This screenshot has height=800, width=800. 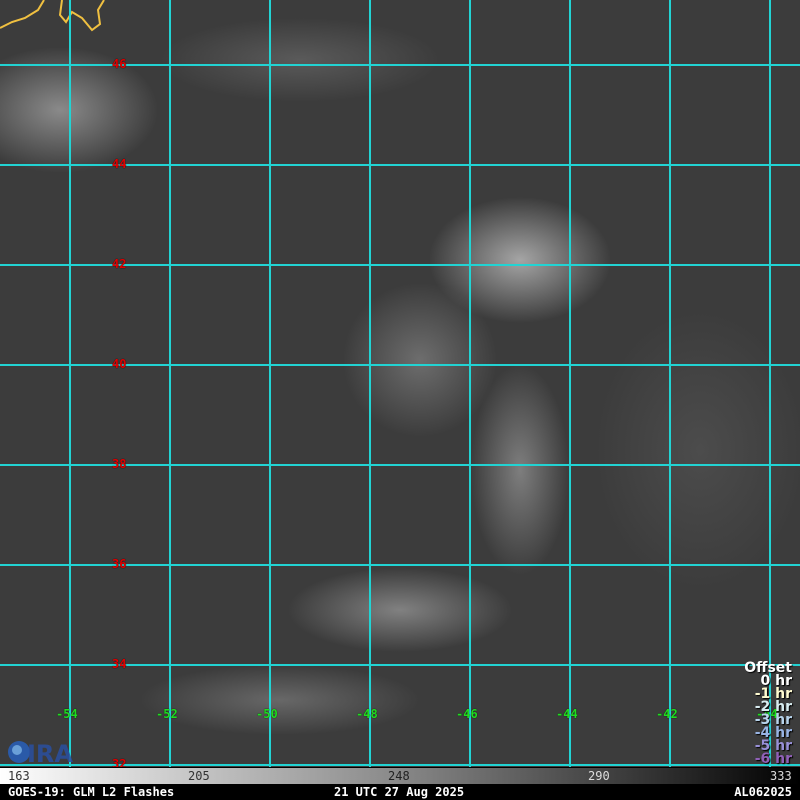 What do you see at coordinates (50, 753) in the screenshot?
I see `svg-text: IRA` at bounding box center [50, 753].